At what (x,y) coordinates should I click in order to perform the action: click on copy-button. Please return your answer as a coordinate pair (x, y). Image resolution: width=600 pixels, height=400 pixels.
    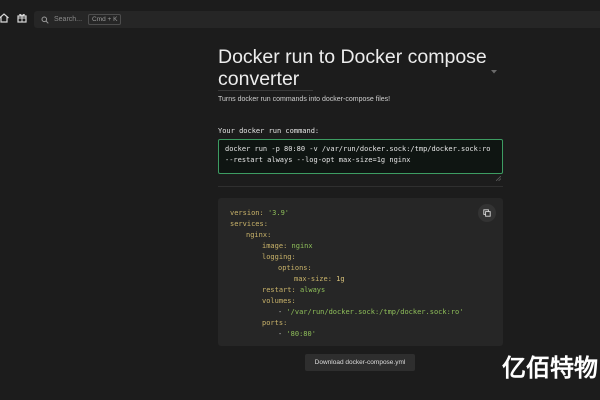
    Looking at the image, I should click on (487, 213).